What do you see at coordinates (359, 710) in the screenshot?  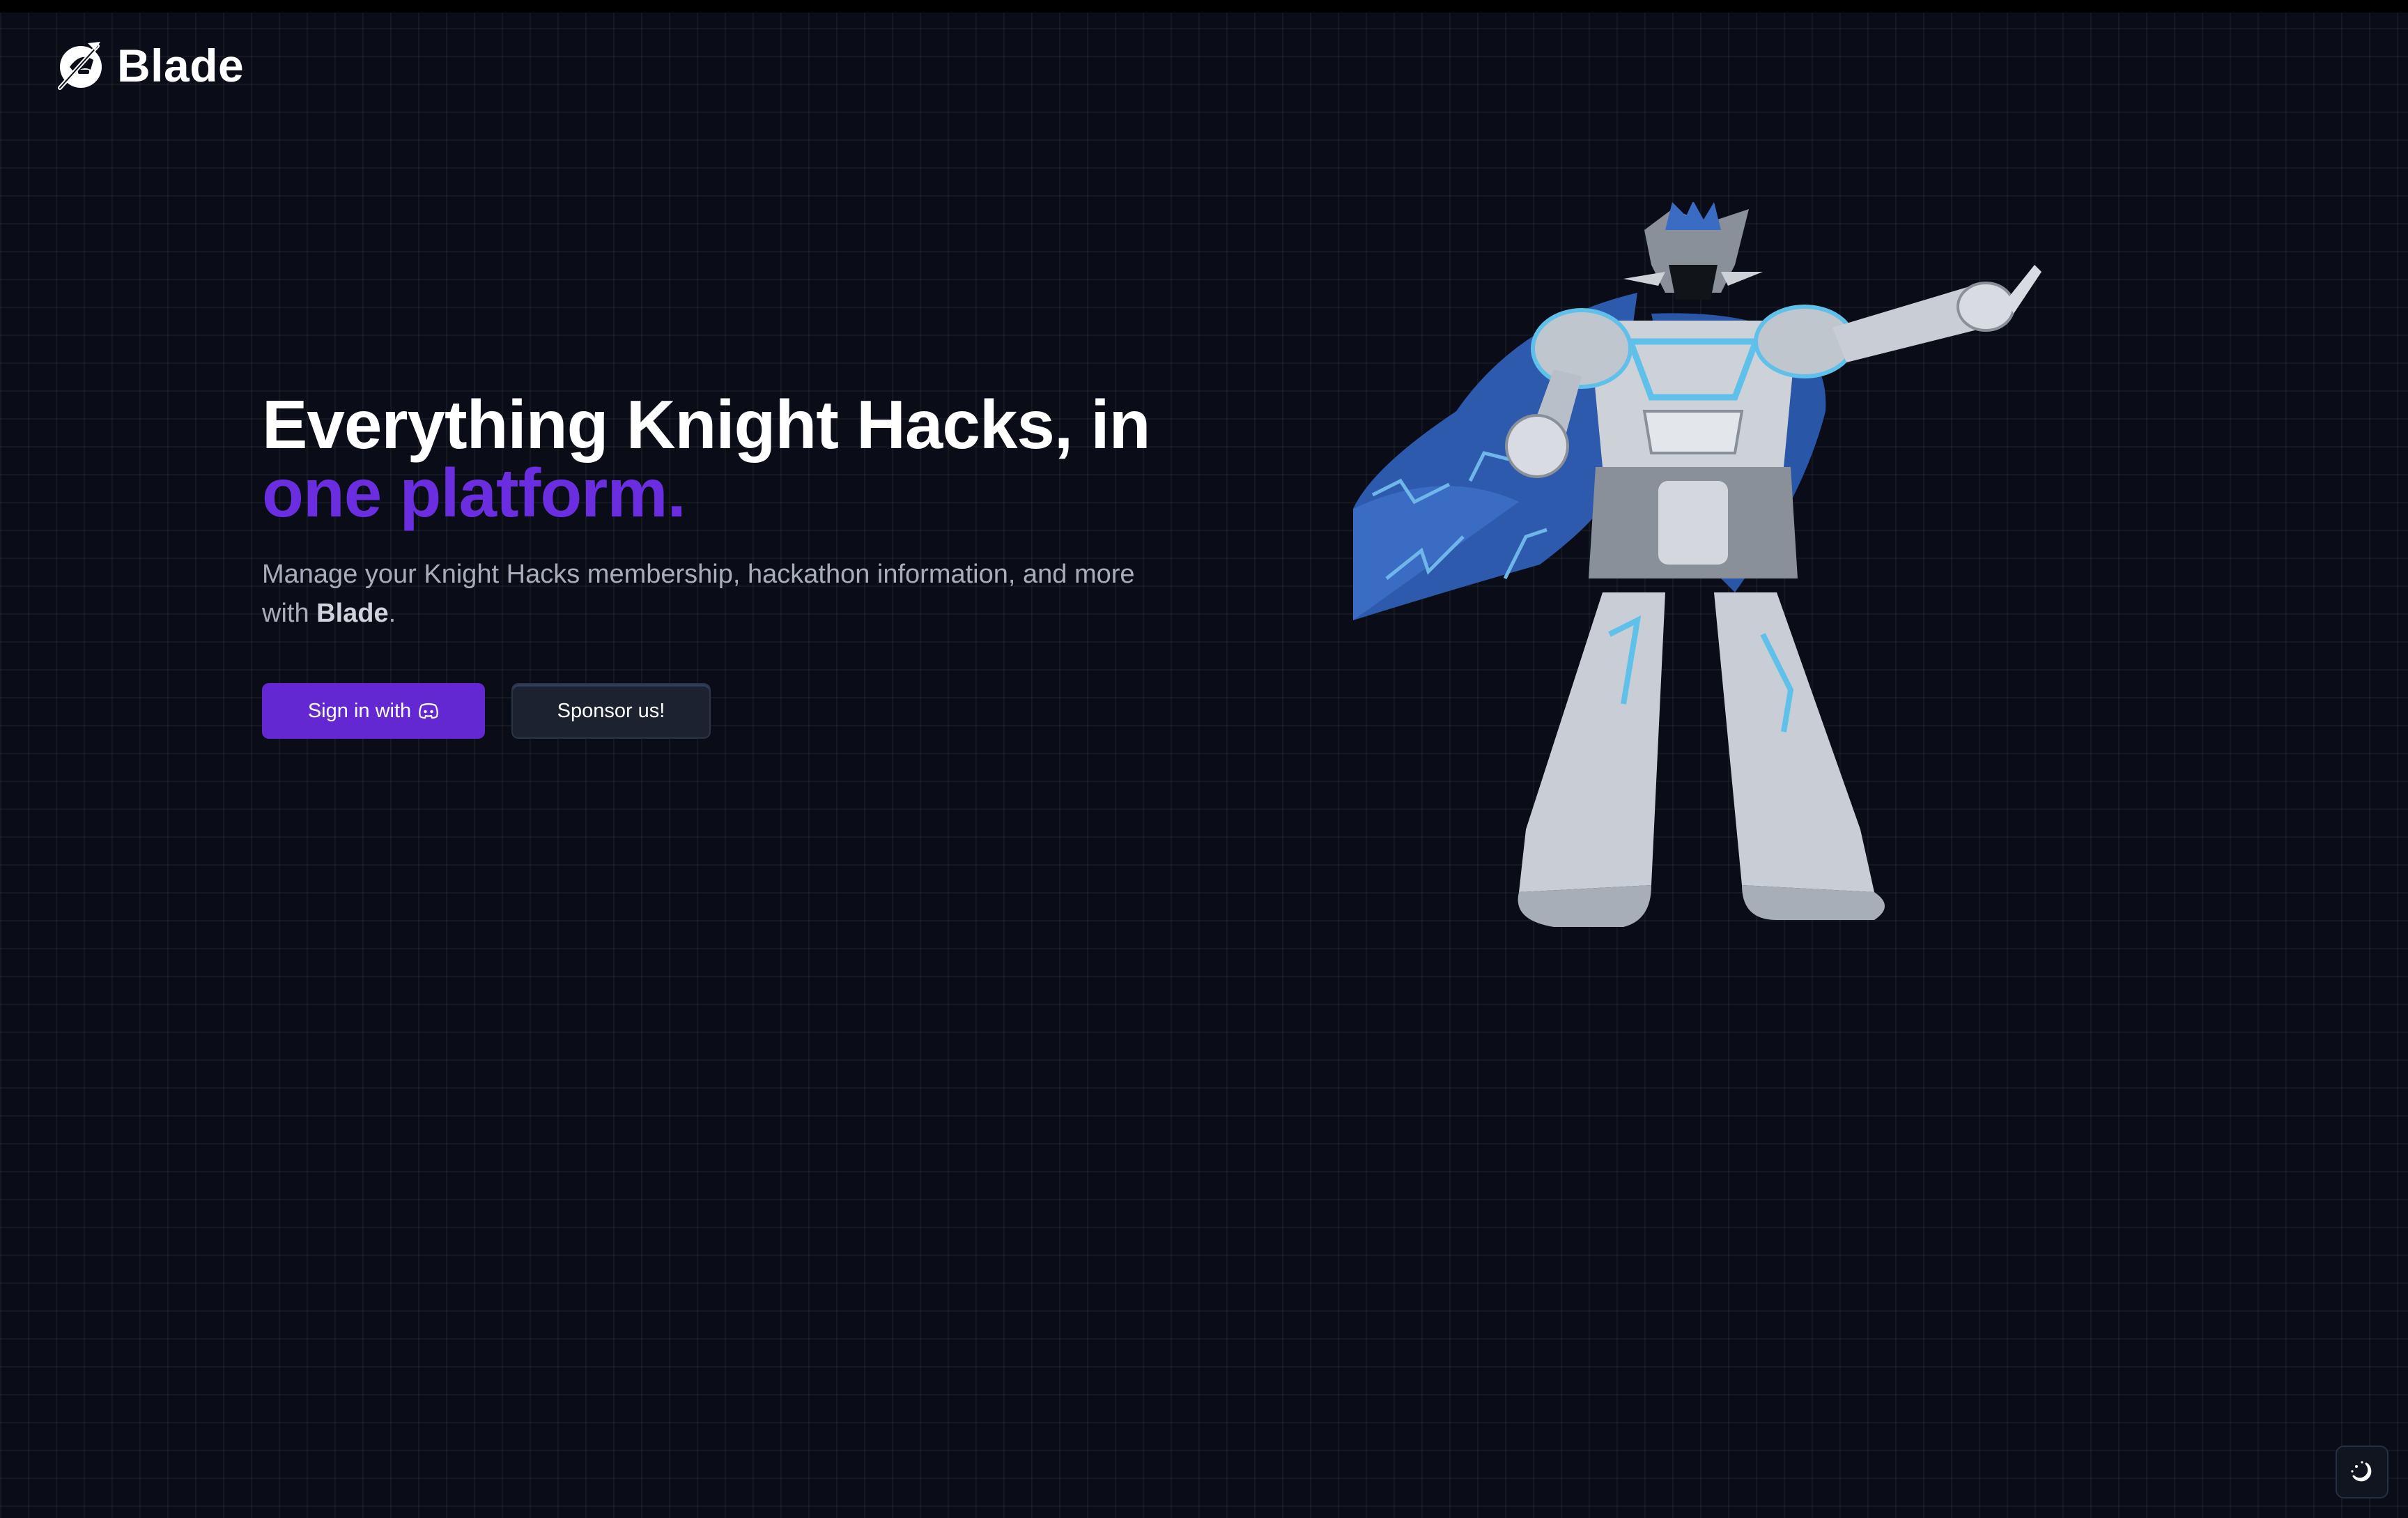 I see `sign-in-label: Sign in with` at bounding box center [359, 710].